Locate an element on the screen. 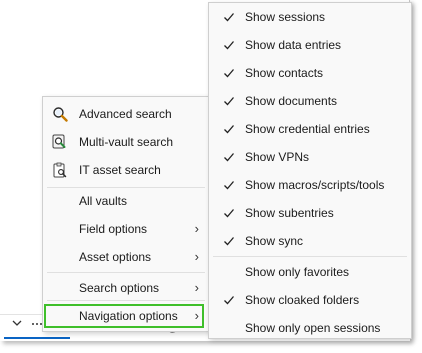 Image resolution: width=422 pixels, height=353 pixels. menu-item-show-sessions: Show sessions is located at coordinates (310, 17).